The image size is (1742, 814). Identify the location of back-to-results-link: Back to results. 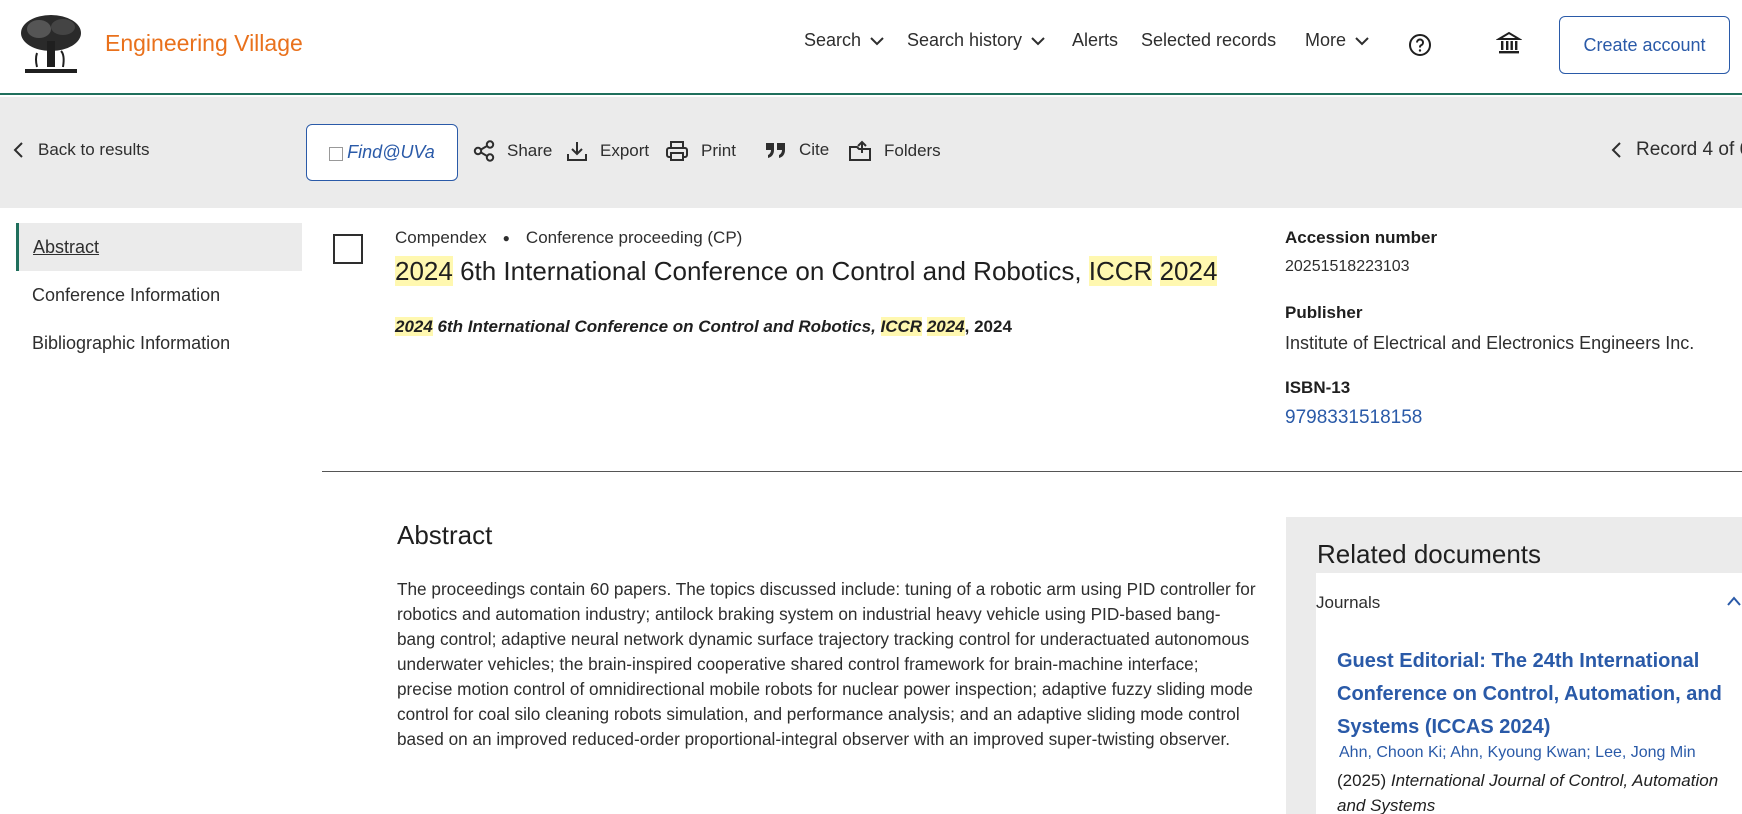
(81, 150).